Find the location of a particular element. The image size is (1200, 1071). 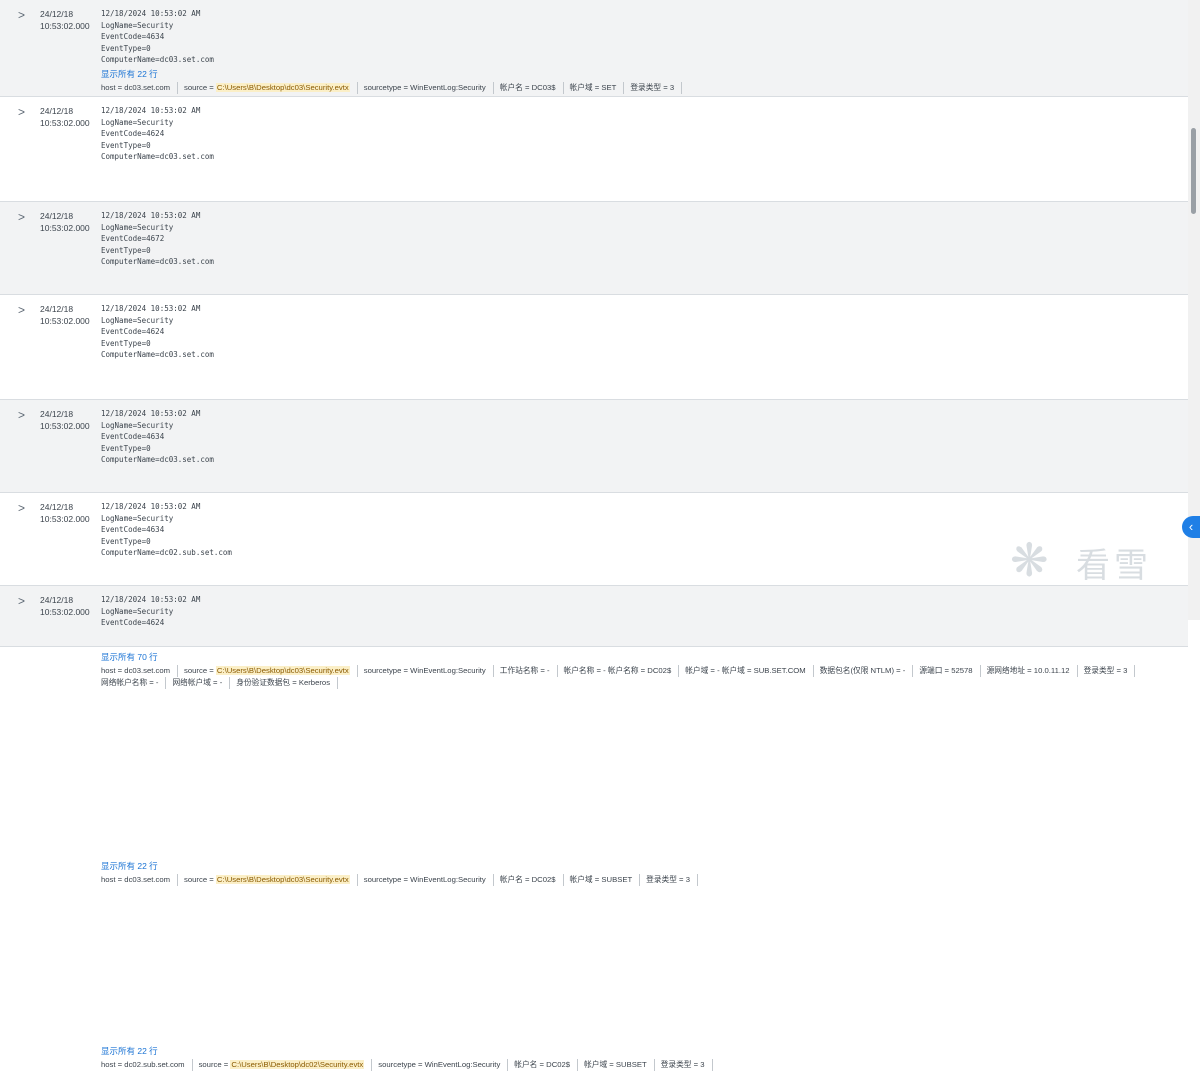

field-pair: host = dc02.sub.set.com is located at coordinates (147, 1065).